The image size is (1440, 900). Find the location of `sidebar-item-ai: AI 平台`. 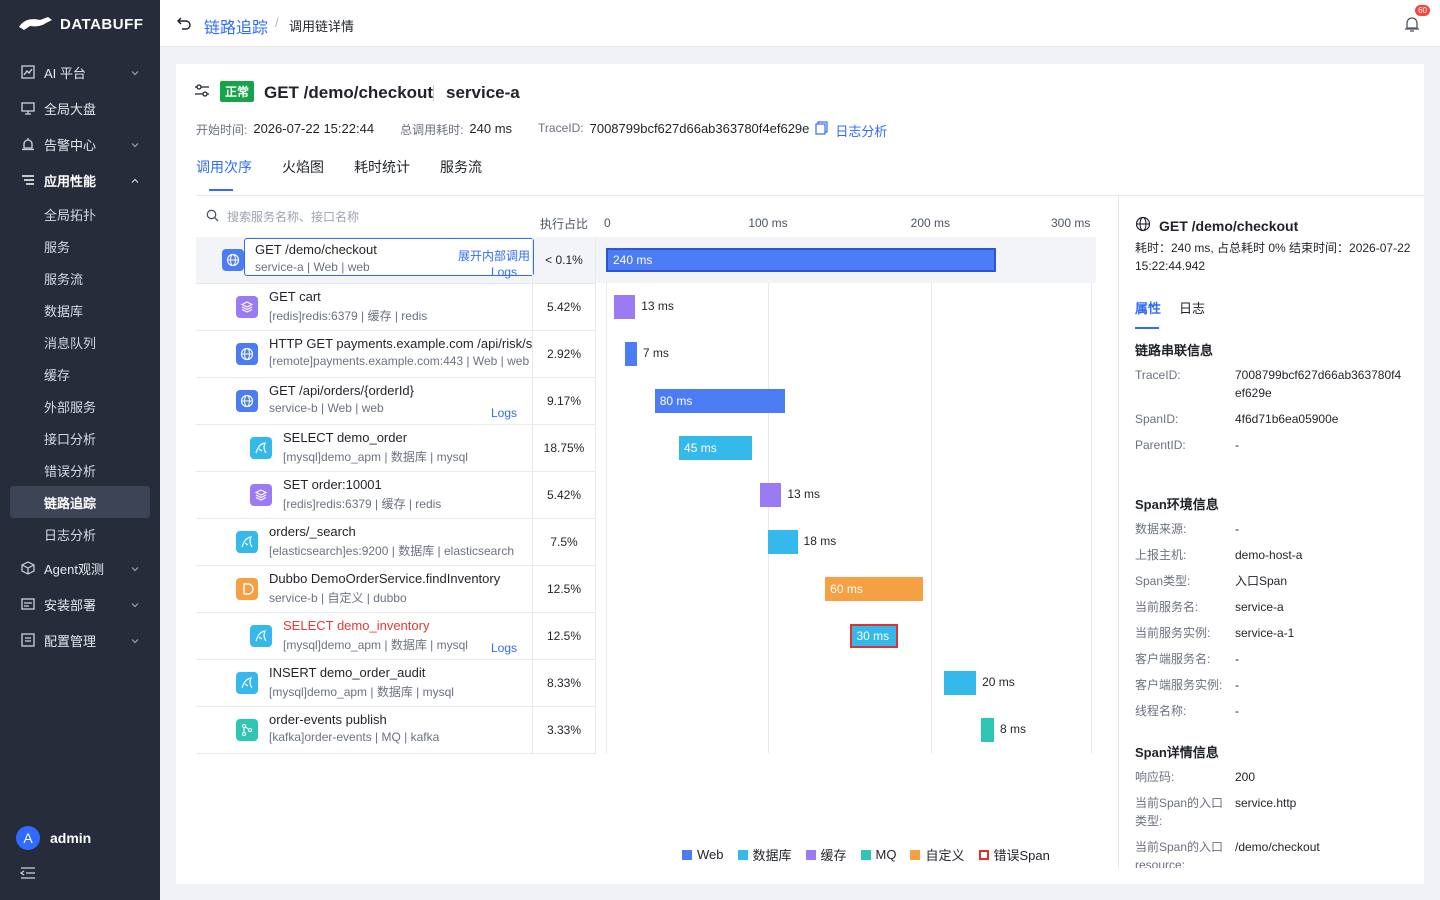

sidebar-item-ai: AI 平台 is located at coordinates (80, 72).